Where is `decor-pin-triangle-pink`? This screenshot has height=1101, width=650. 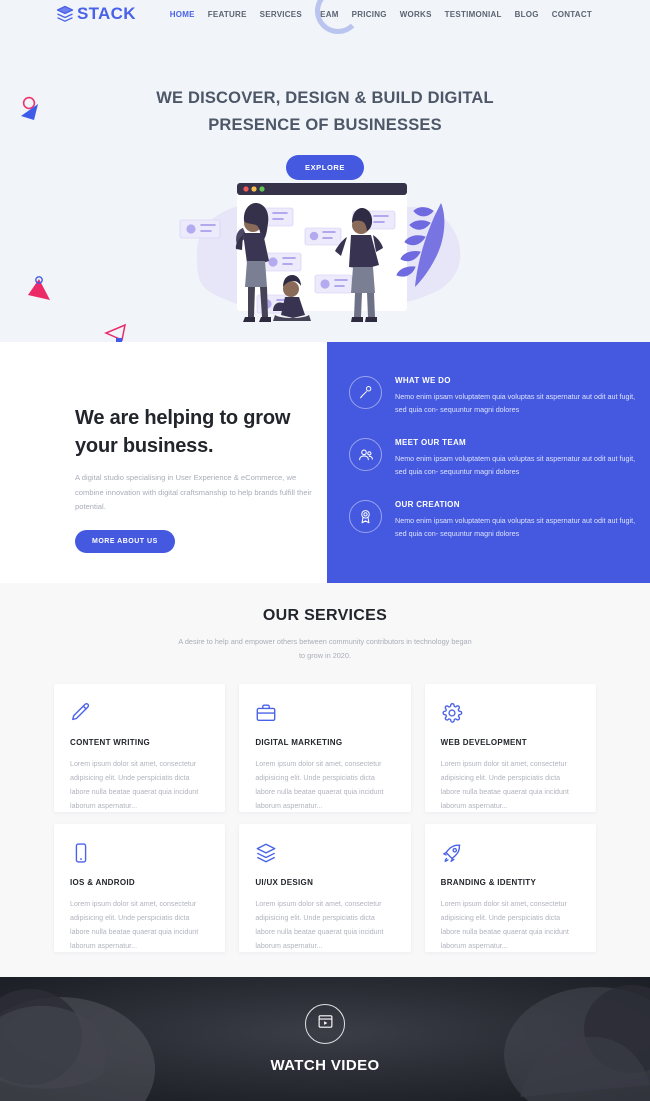 decor-pin-triangle-pink is located at coordinates (30, 111).